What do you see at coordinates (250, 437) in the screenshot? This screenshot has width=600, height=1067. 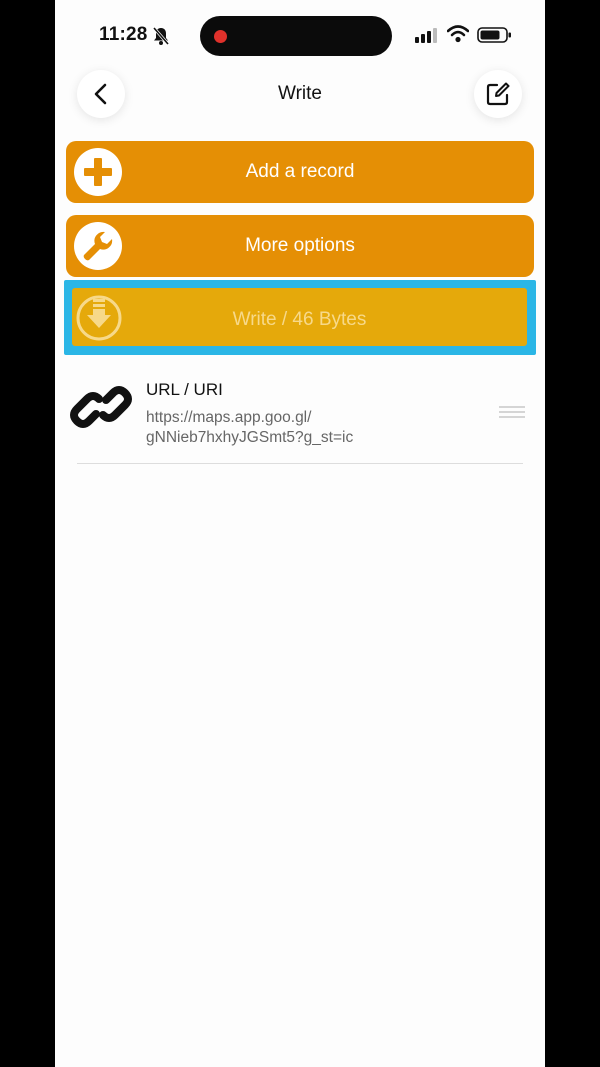 I see `record-value-line2: gNNieb7hxhyJGSmt5?g_st=ic` at bounding box center [250, 437].